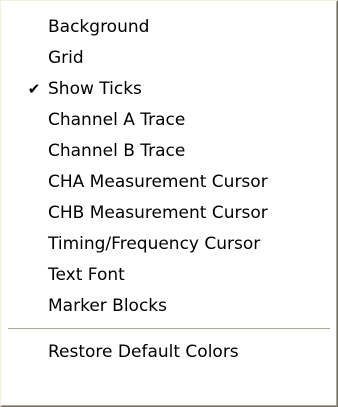  I want to click on menu-item-timing-frequency-cursor: Timing/Frequency Cursor, so click(169, 244).